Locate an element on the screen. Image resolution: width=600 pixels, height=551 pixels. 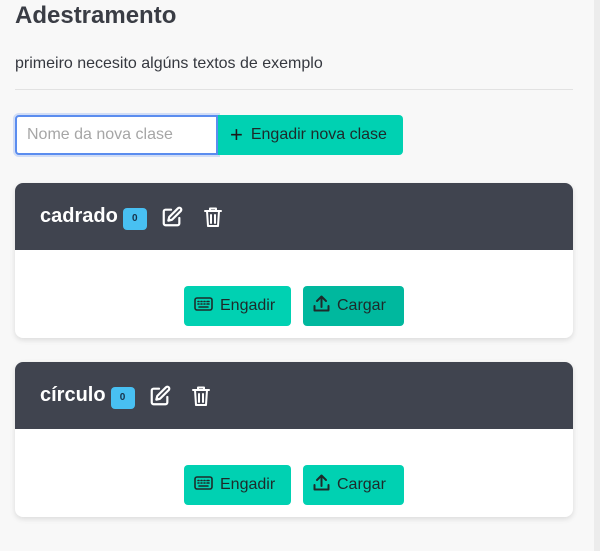
class-card-header: círculo 0 is located at coordinates (294, 395).